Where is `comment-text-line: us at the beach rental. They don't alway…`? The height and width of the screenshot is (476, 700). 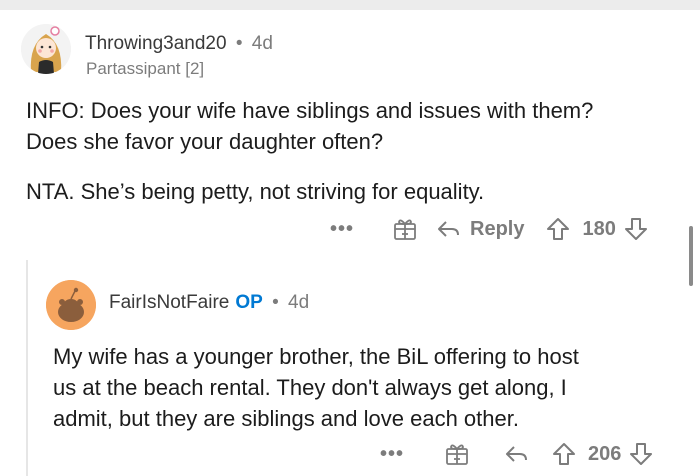
comment-text-line: us at the beach rental. They don't alway… is located at coordinates (310, 387).